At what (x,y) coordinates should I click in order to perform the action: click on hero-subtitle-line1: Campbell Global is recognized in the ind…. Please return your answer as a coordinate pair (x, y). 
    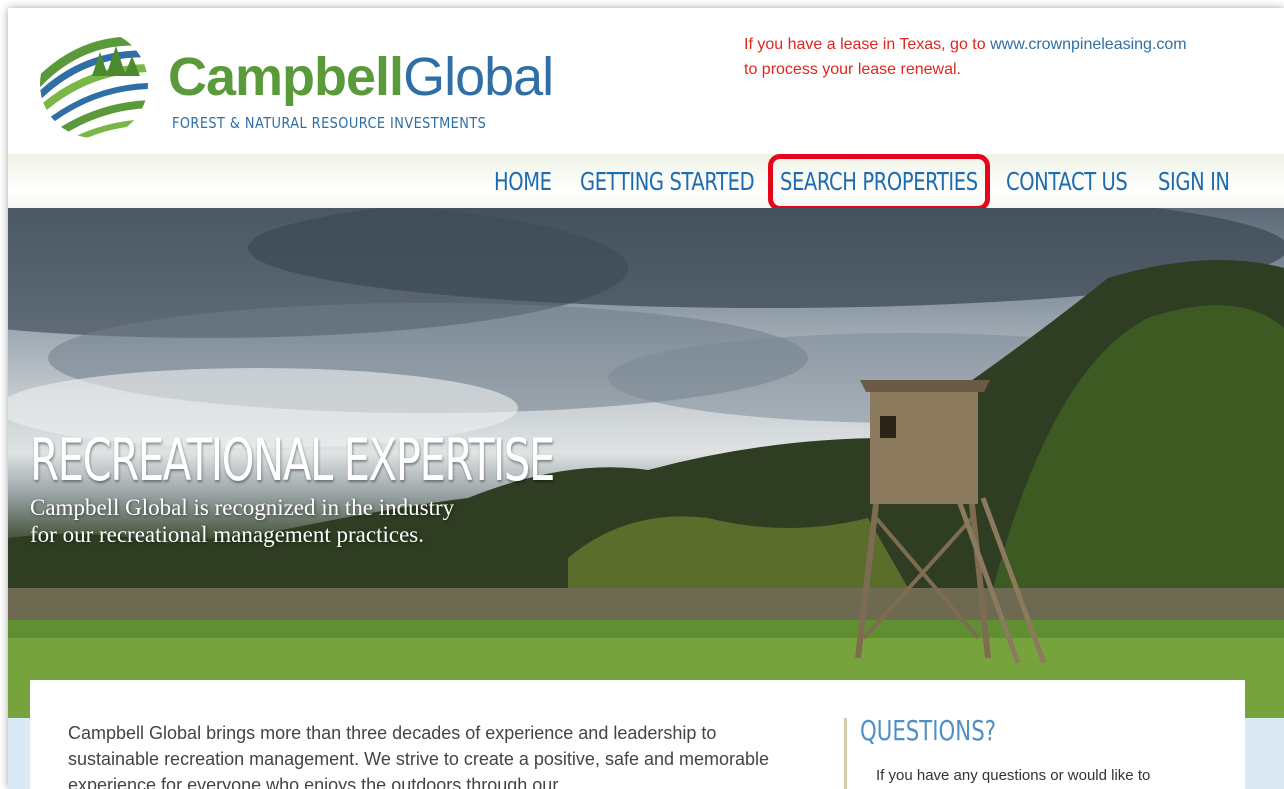
    Looking at the image, I should click on (242, 507).